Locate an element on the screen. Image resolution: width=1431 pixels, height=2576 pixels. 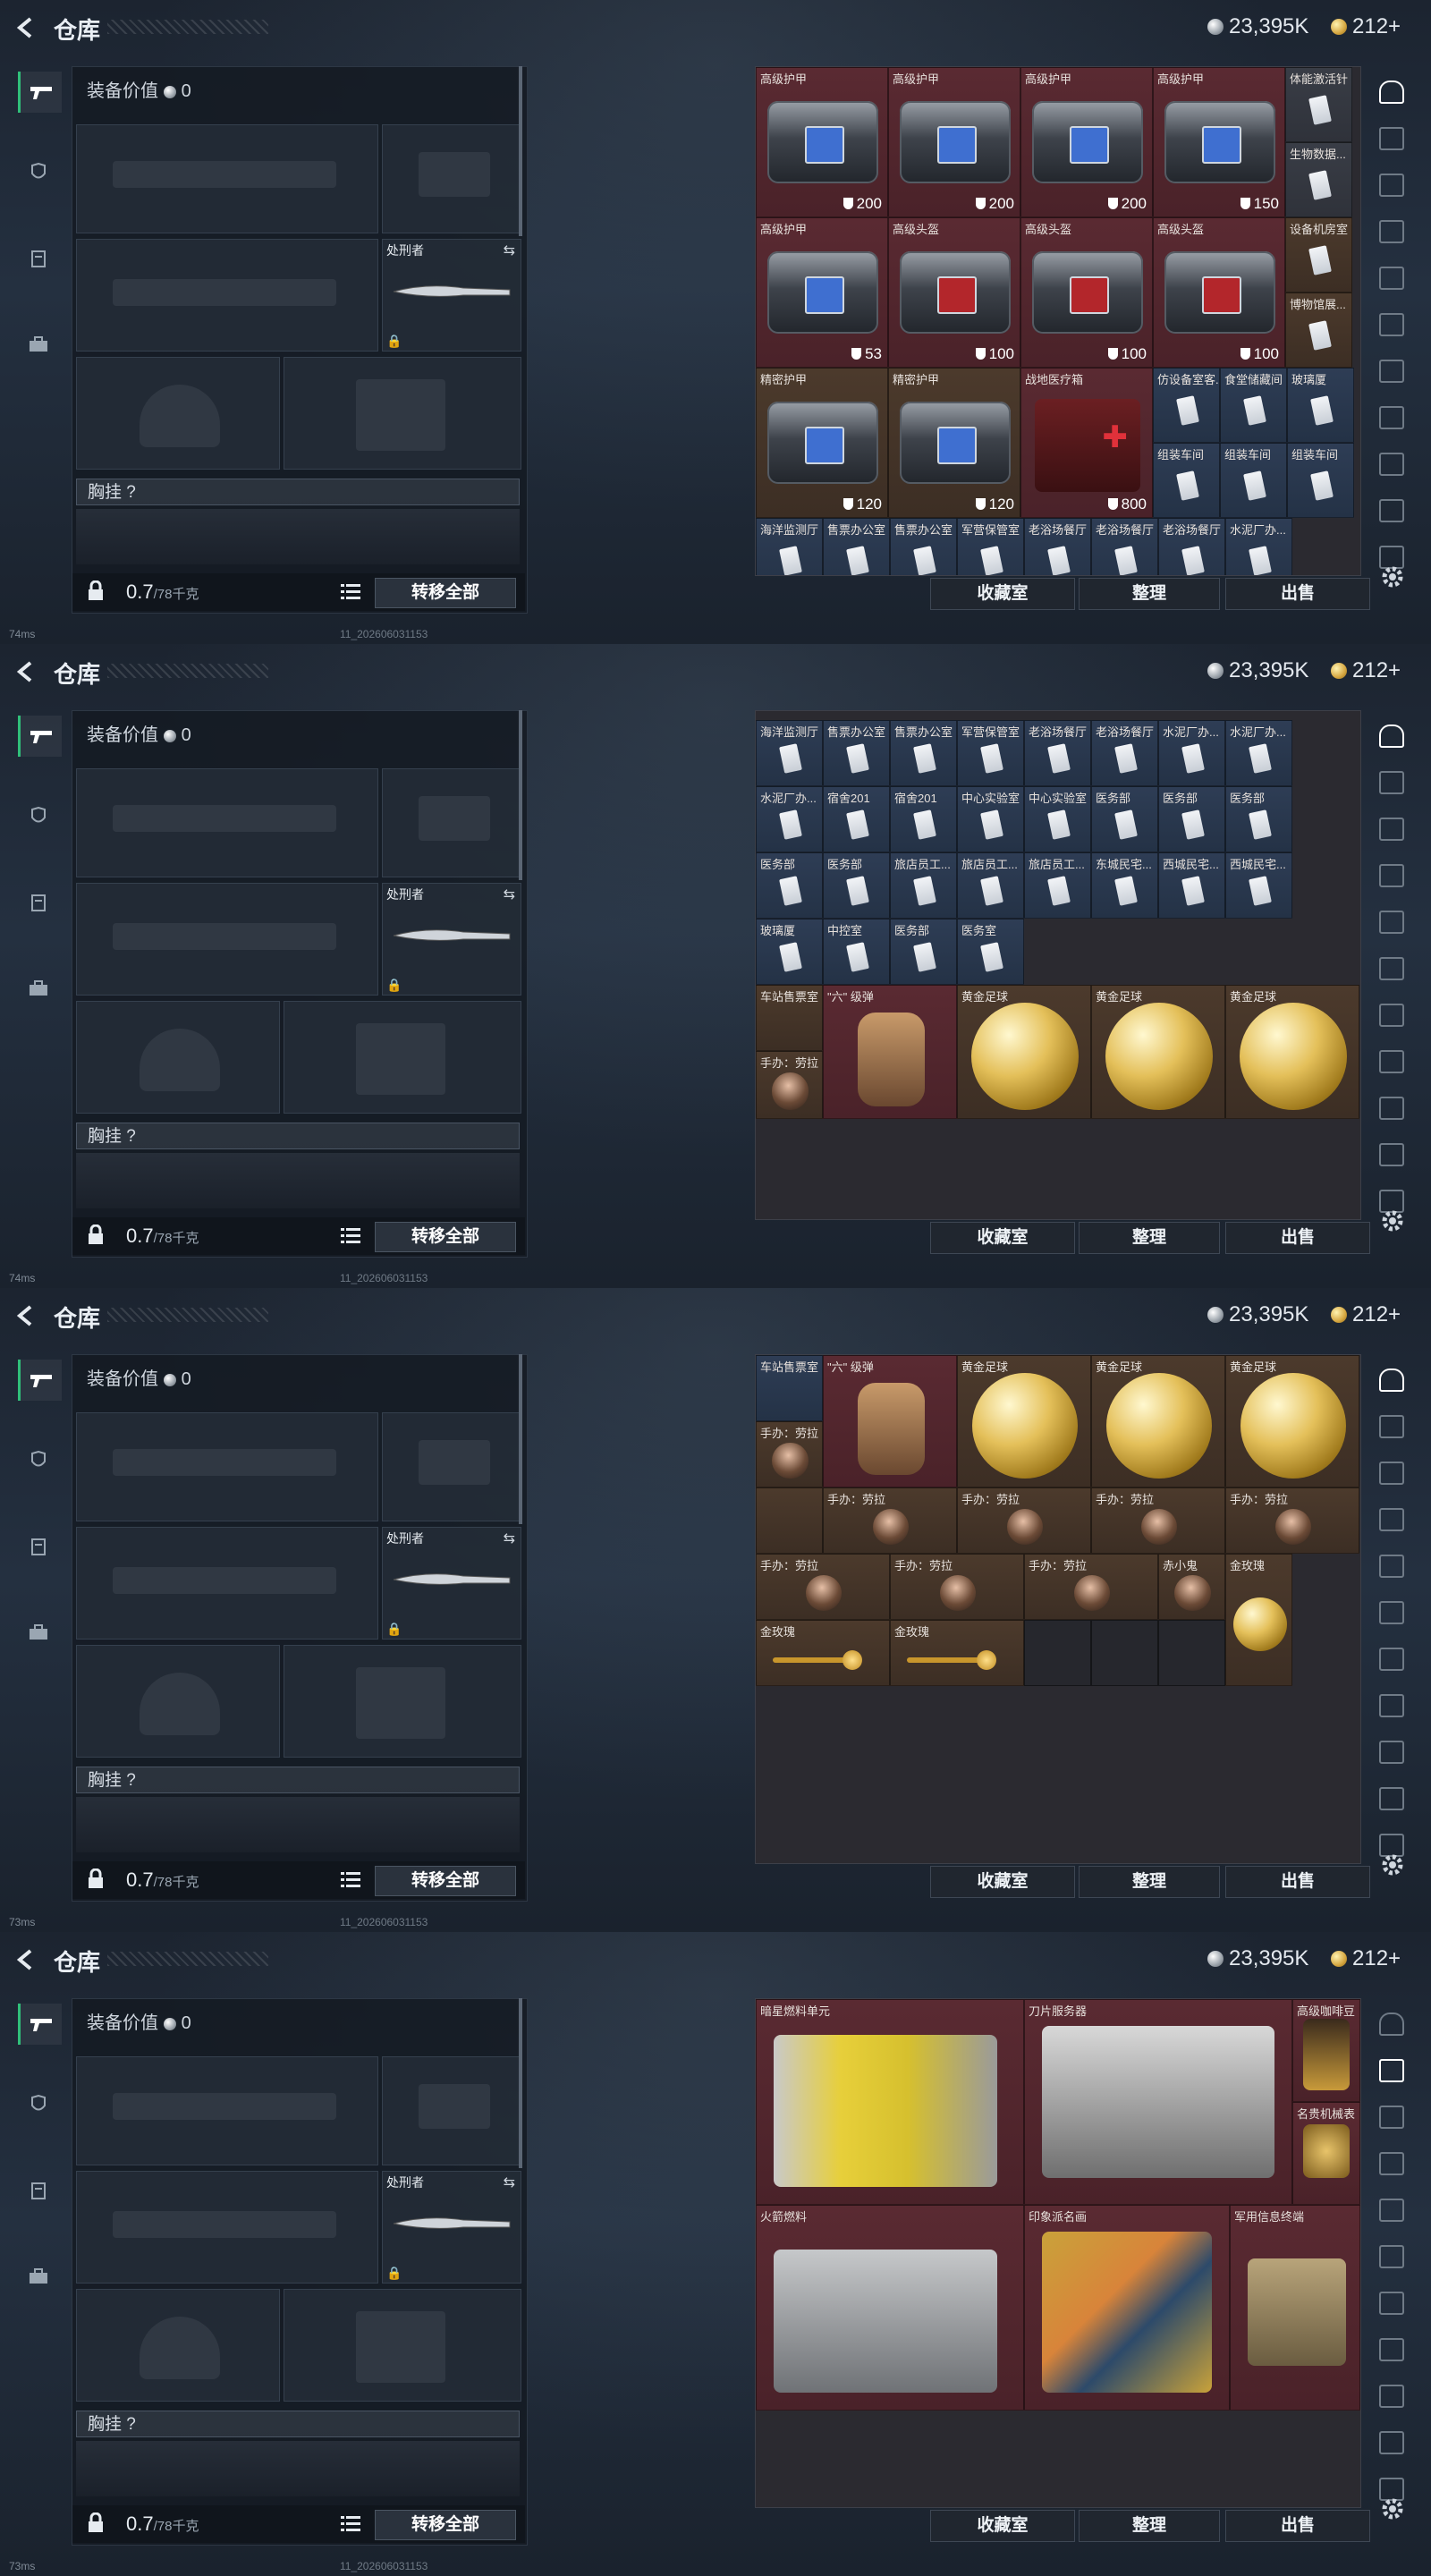
sort-button: 整理 is located at coordinates (1150, 594).